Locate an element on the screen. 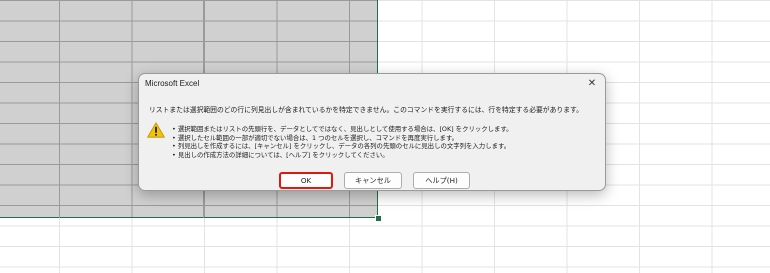 The image size is (770, 273). help-button: ヘルプ(H) is located at coordinates (441, 180).